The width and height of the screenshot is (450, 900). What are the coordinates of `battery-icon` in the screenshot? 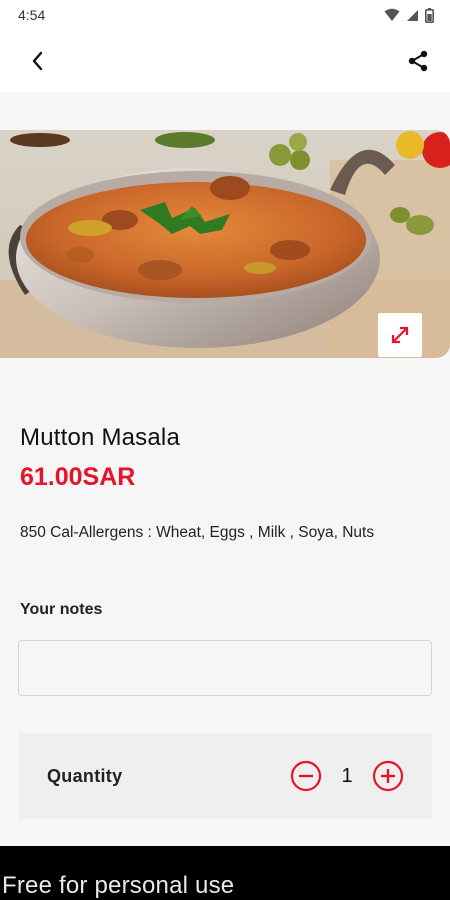 It's located at (429, 15).